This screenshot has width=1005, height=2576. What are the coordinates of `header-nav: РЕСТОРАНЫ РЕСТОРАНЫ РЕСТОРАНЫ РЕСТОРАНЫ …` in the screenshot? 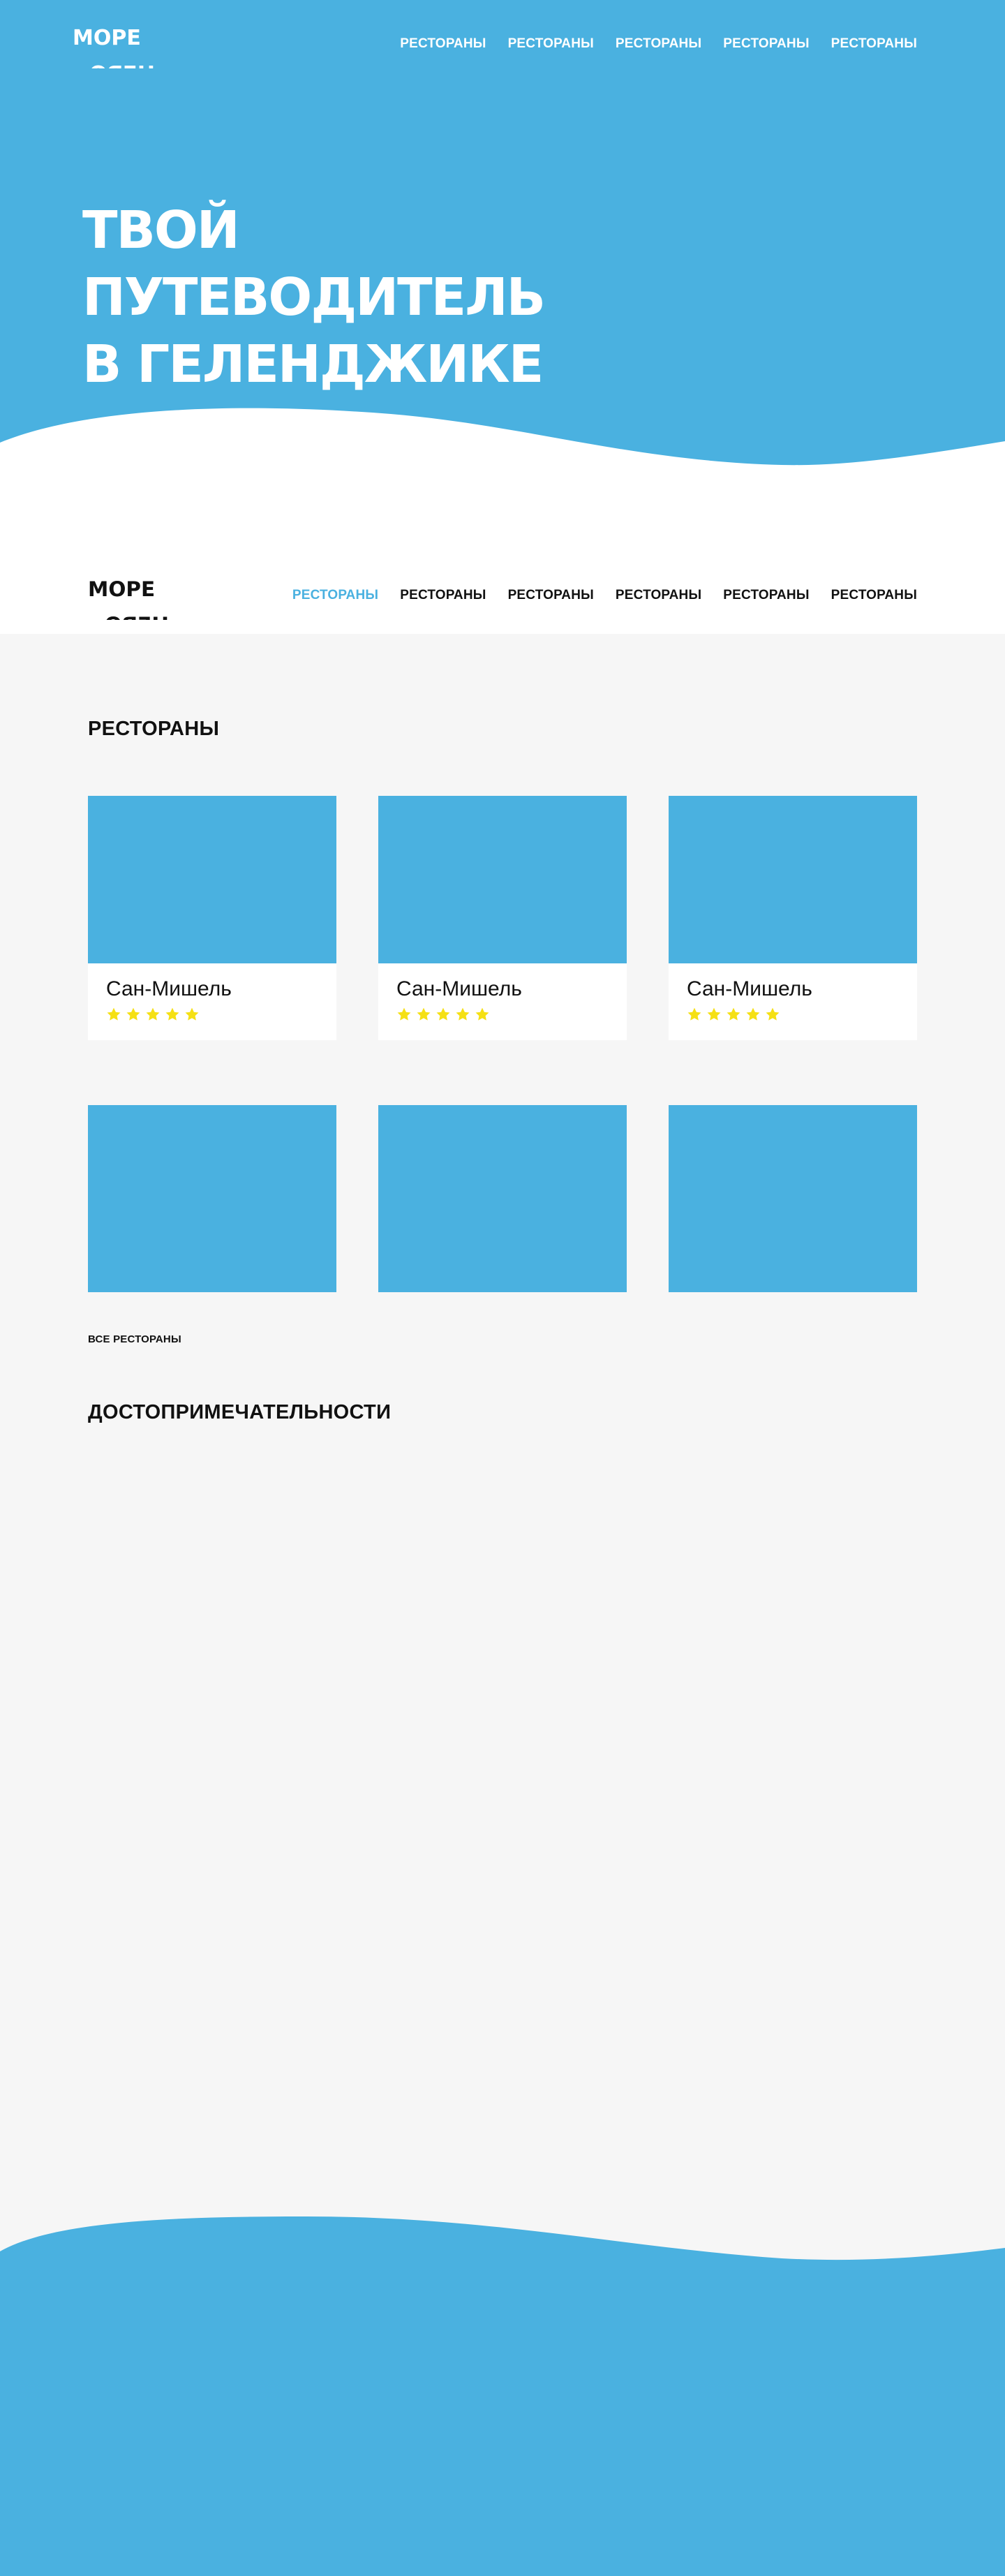 It's located at (604, 595).